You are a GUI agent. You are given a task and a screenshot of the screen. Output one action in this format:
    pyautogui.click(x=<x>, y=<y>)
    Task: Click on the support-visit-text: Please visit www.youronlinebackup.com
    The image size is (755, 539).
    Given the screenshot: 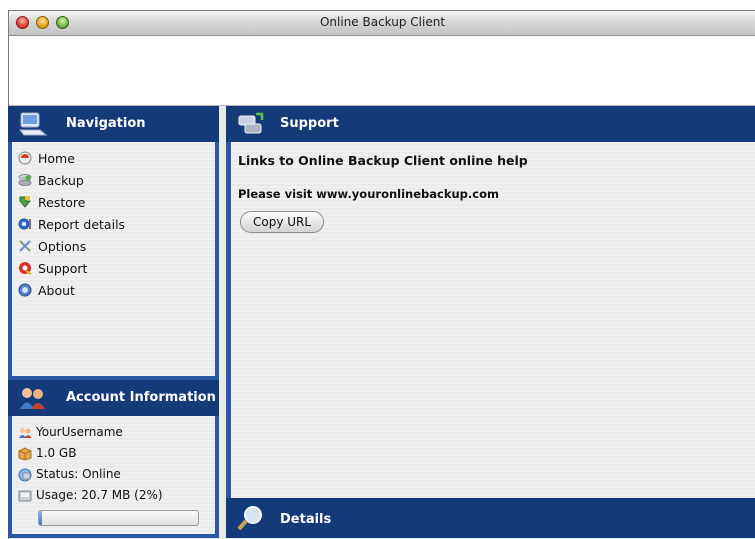 What is the action you would take?
    pyautogui.click(x=368, y=194)
    